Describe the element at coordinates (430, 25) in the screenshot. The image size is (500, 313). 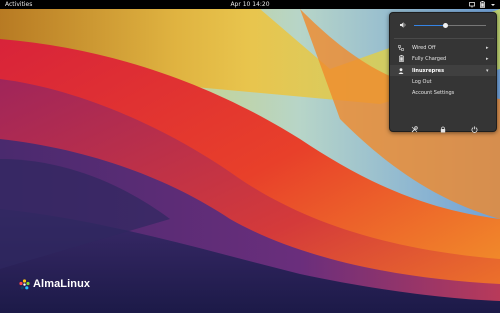
I see `volume-slider-fill` at that location.